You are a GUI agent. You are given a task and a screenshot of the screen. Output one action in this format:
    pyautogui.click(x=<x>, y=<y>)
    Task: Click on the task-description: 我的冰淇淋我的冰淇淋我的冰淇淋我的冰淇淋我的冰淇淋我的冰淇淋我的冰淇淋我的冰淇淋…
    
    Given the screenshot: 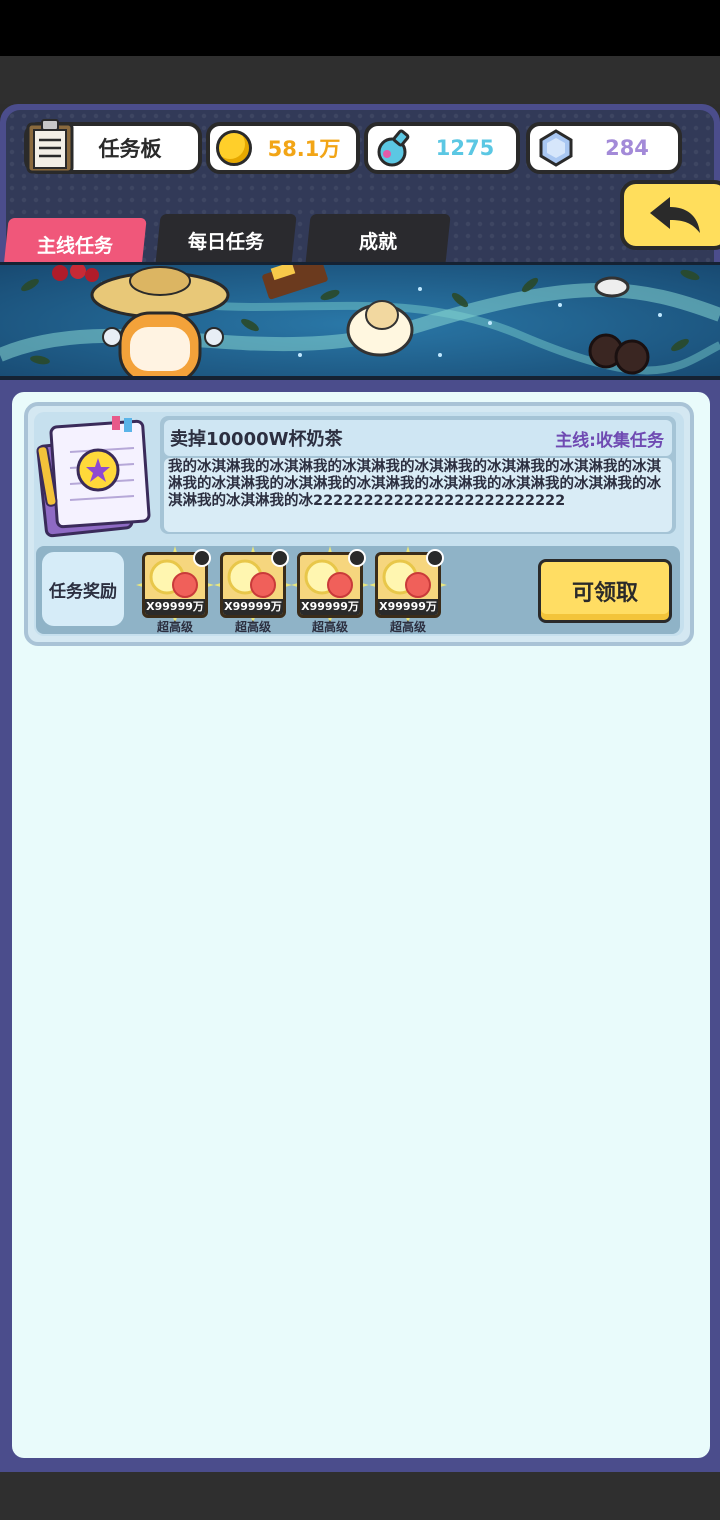 What is the action you would take?
    pyautogui.click(x=414, y=484)
    